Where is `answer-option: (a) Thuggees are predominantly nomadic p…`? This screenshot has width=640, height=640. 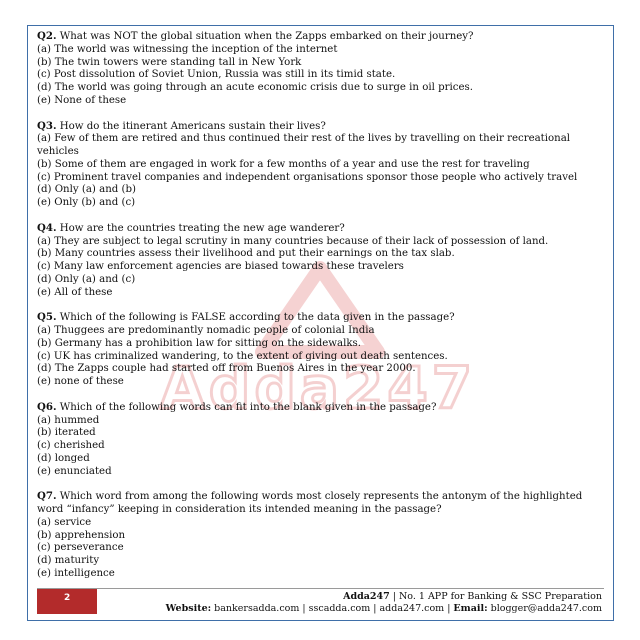
answer-option: (a) Thuggees are predominantly nomadic p… is located at coordinates (206, 330).